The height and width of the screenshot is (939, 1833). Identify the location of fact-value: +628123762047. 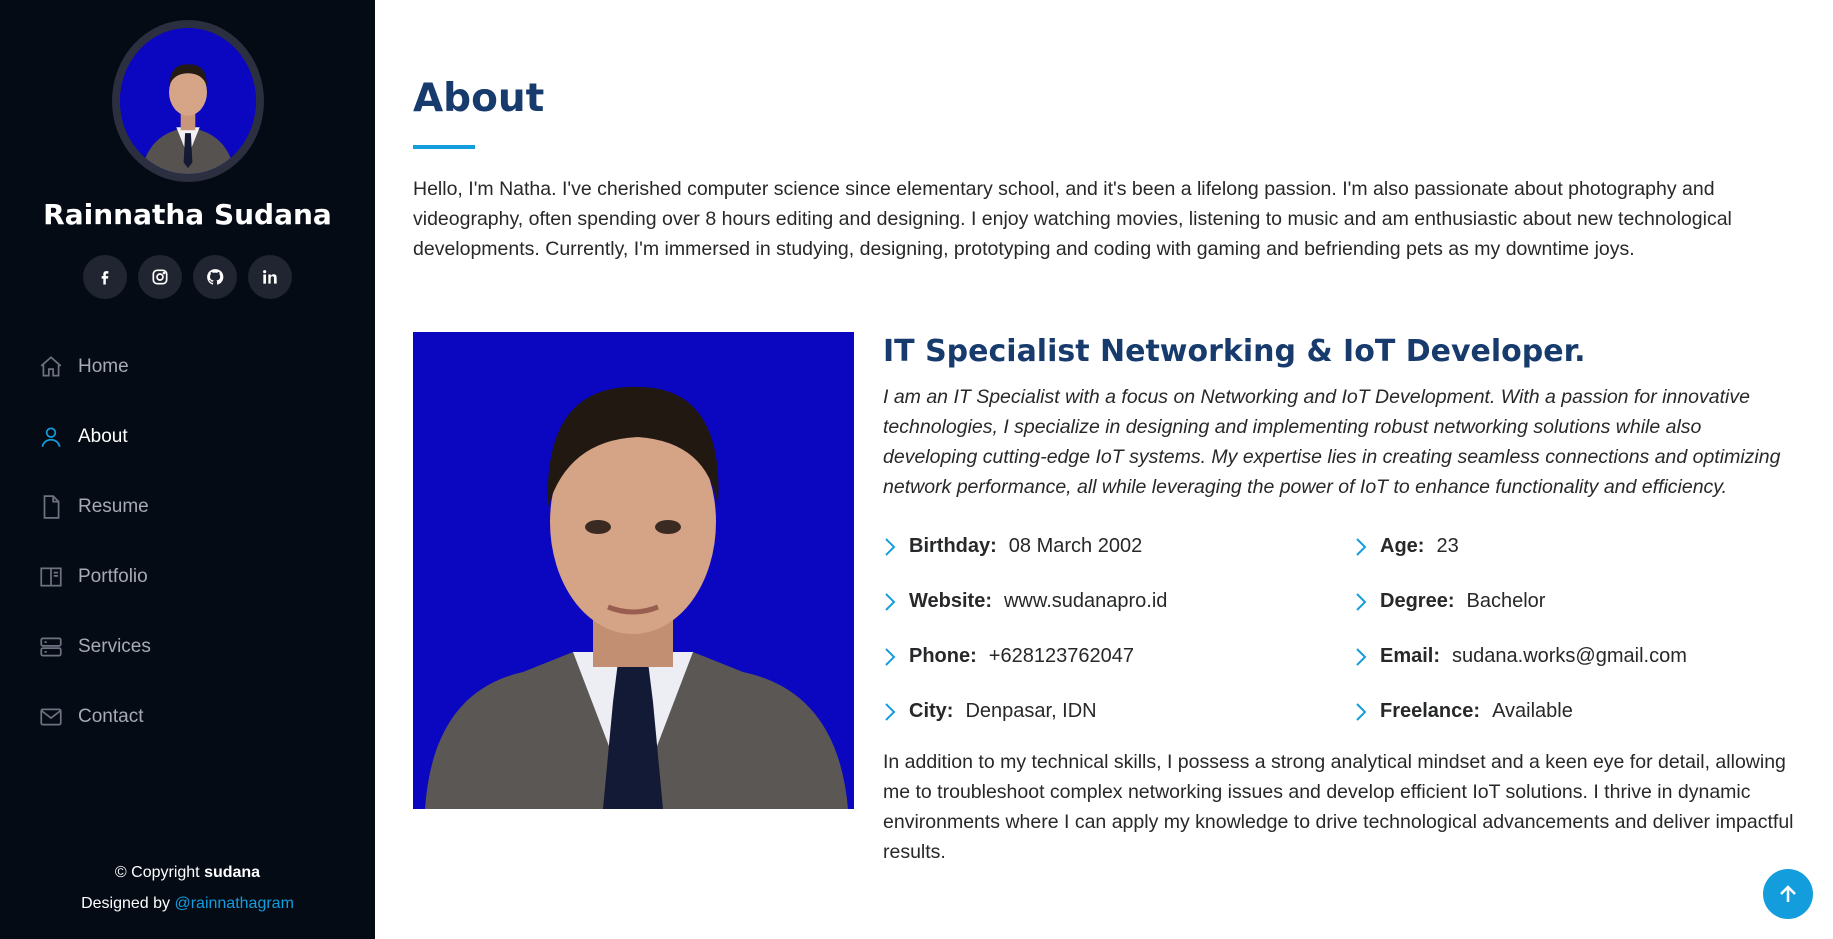
(1061, 656).